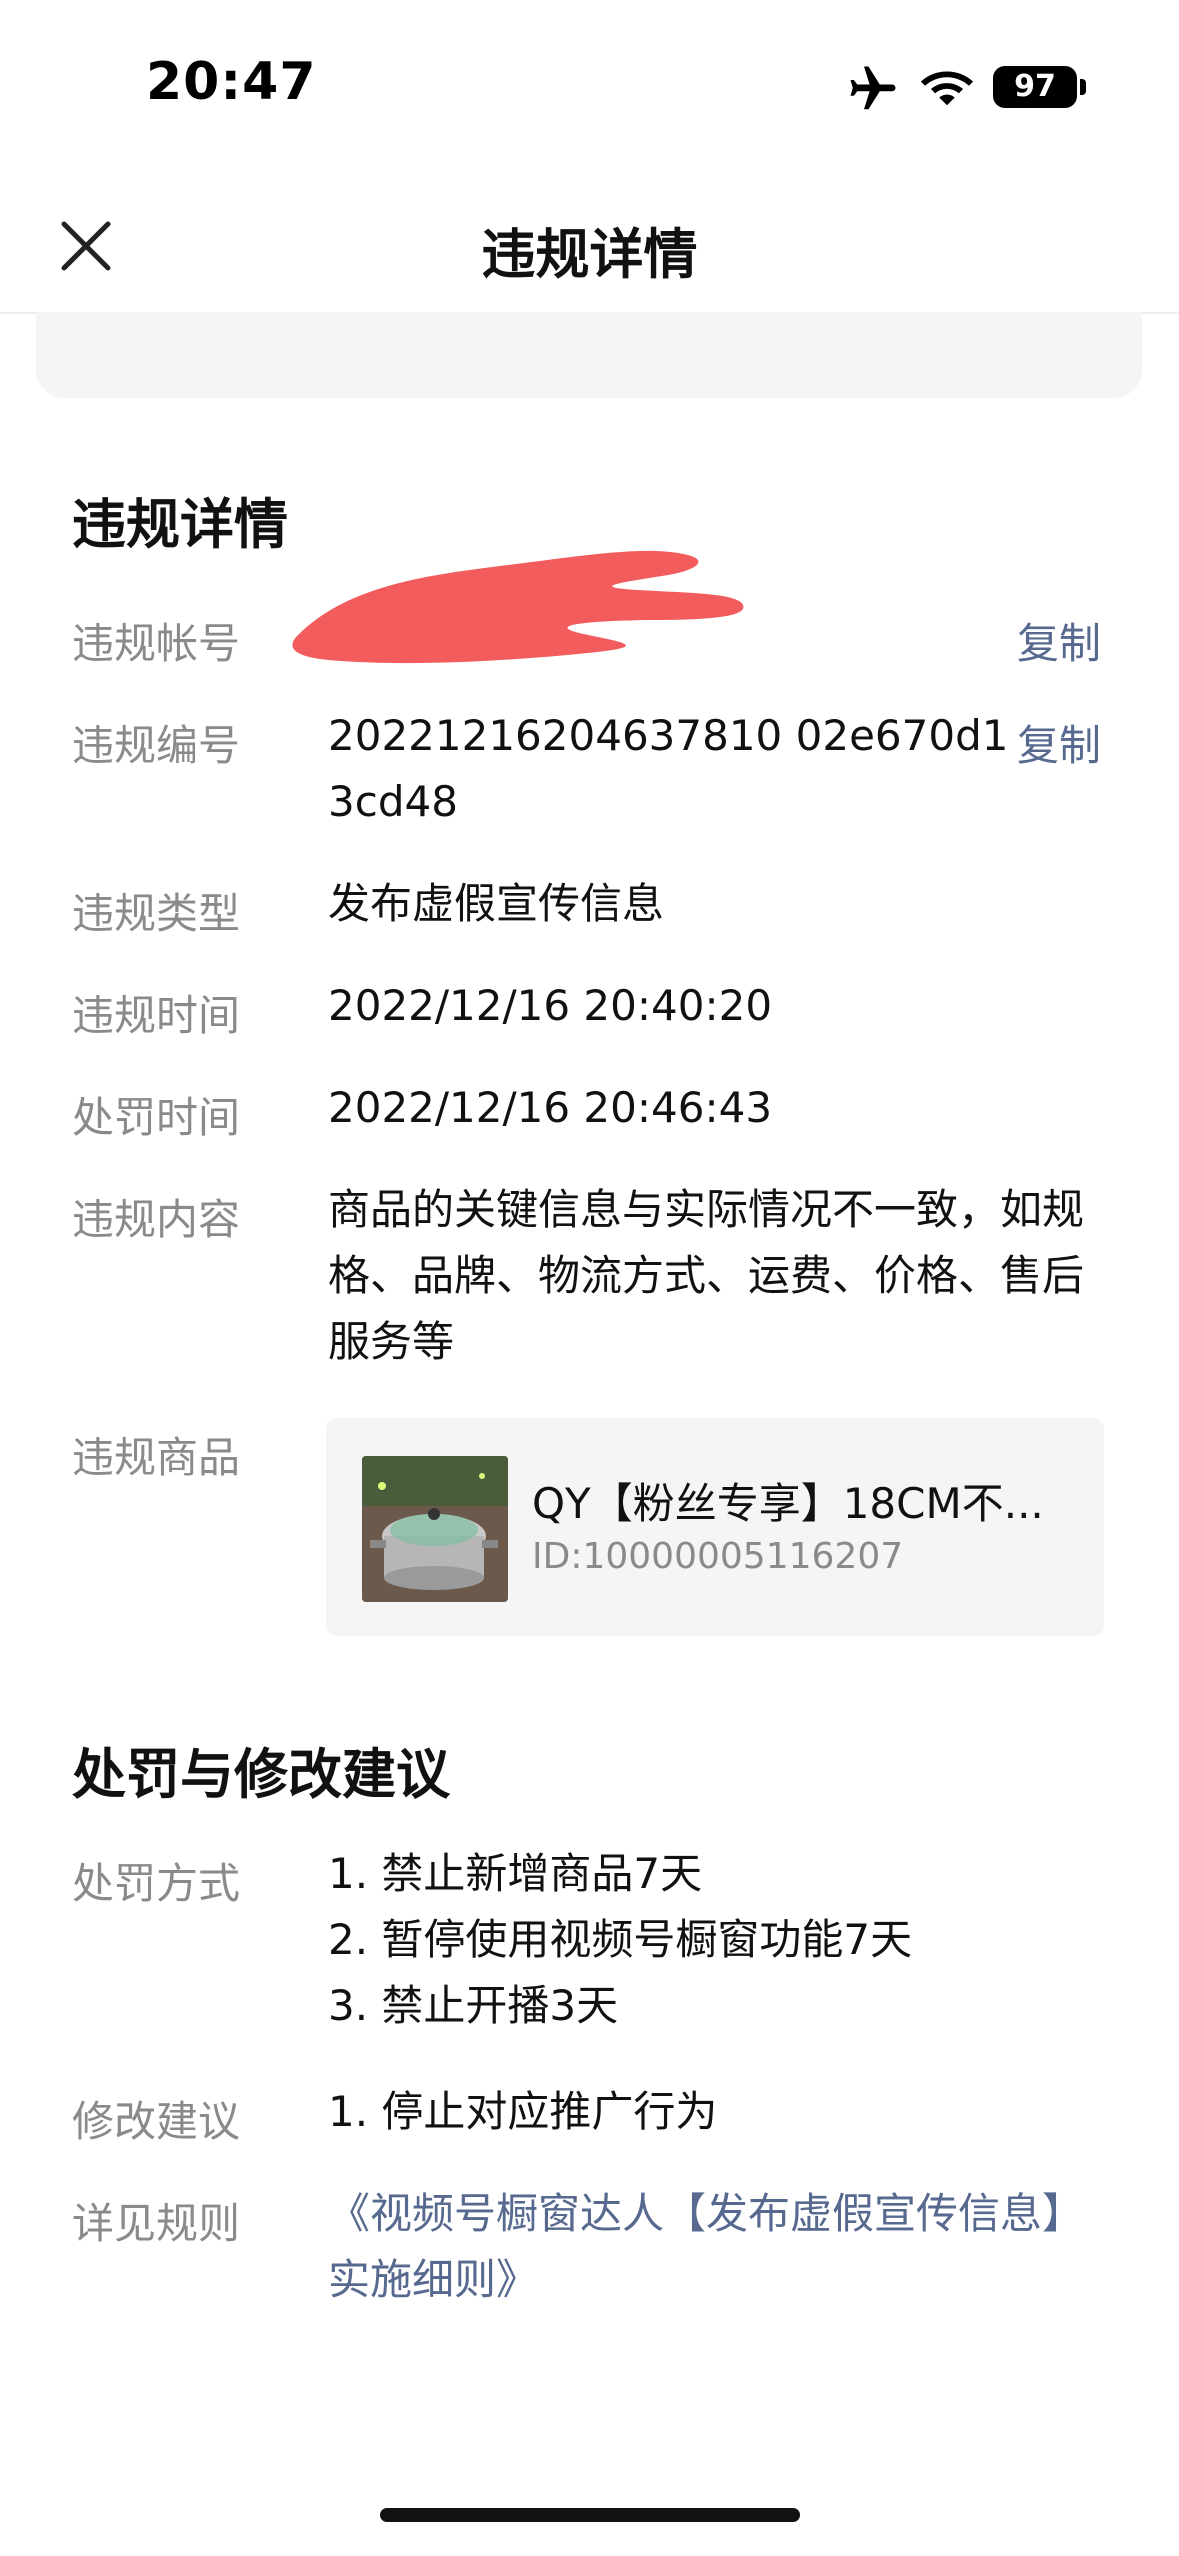 This screenshot has width=1179, height=2556. Describe the element at coordinates (156, 643) in the screenshot. I see `account-label: 违规帐号` at that location.